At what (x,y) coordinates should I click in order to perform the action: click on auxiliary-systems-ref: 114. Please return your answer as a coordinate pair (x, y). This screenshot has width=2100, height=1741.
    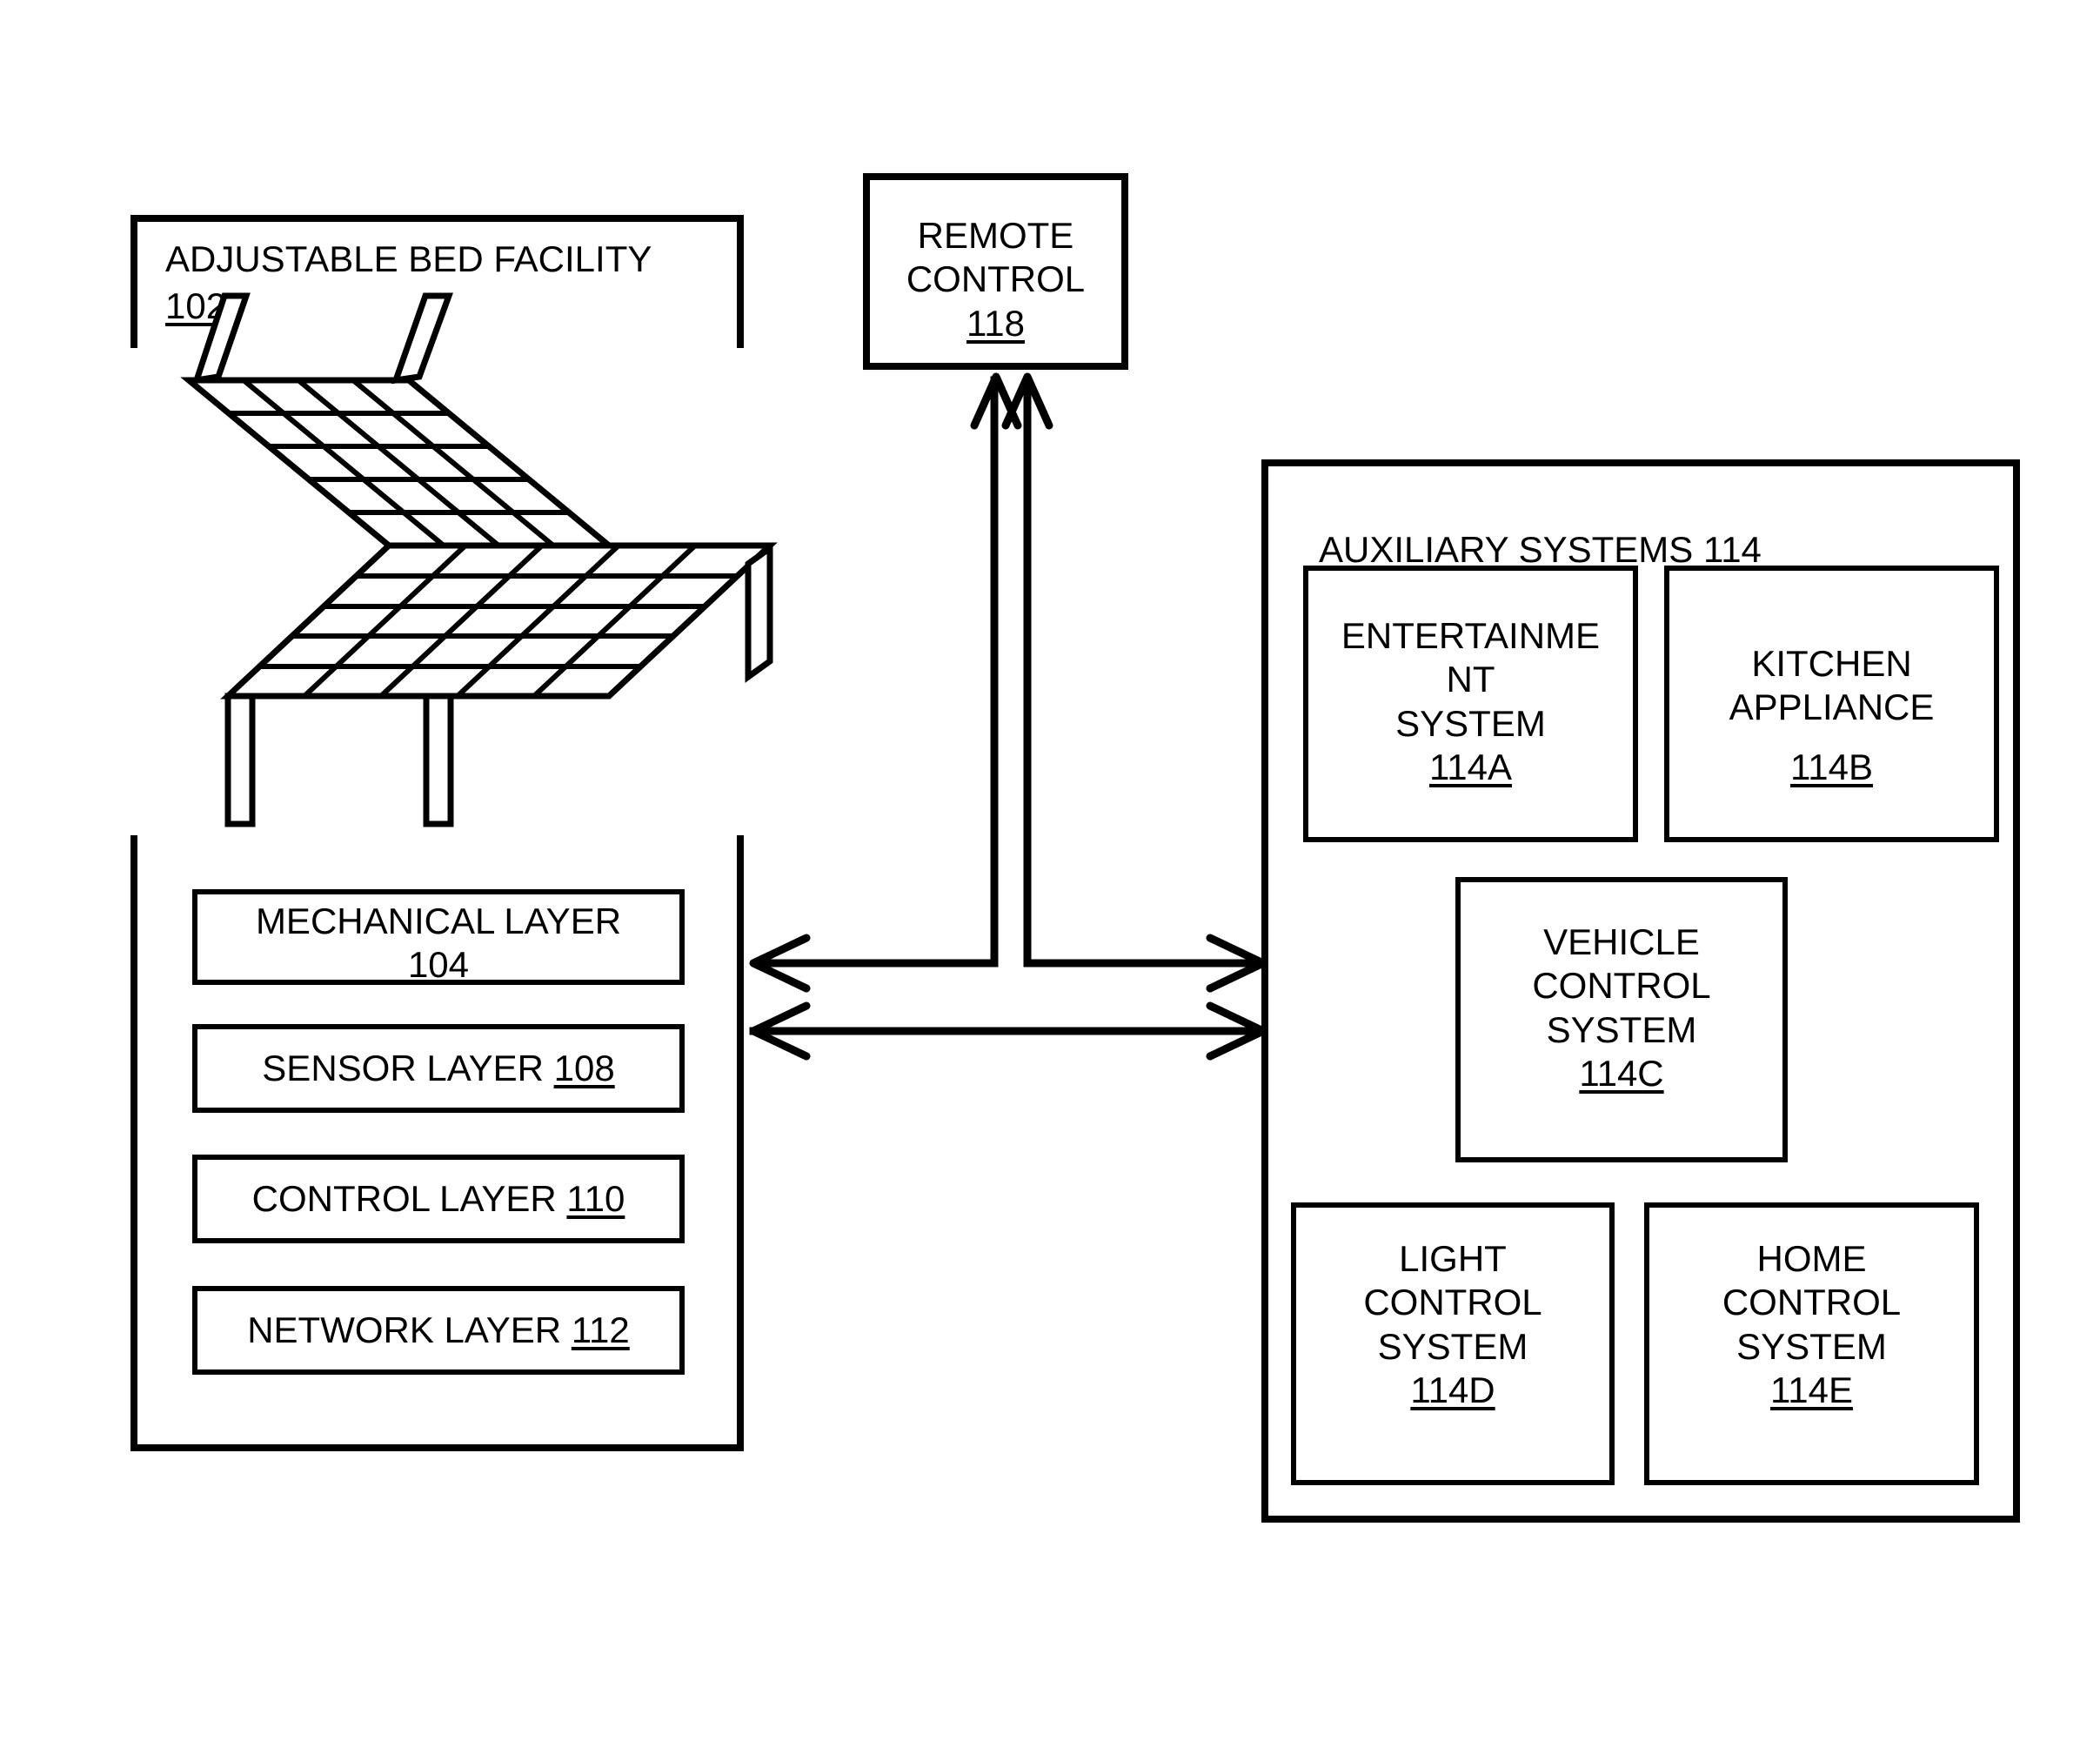
    Looking at the image, I should click on (1732, 549).